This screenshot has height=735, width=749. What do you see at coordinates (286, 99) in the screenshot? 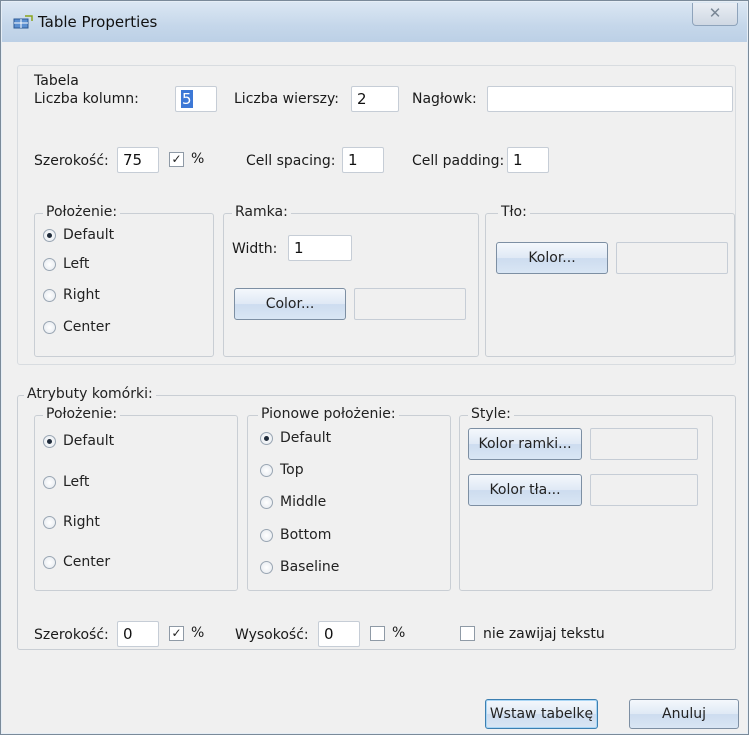
I see `rows-label: Liczba wierszy:` at bounding box center [286, 99].